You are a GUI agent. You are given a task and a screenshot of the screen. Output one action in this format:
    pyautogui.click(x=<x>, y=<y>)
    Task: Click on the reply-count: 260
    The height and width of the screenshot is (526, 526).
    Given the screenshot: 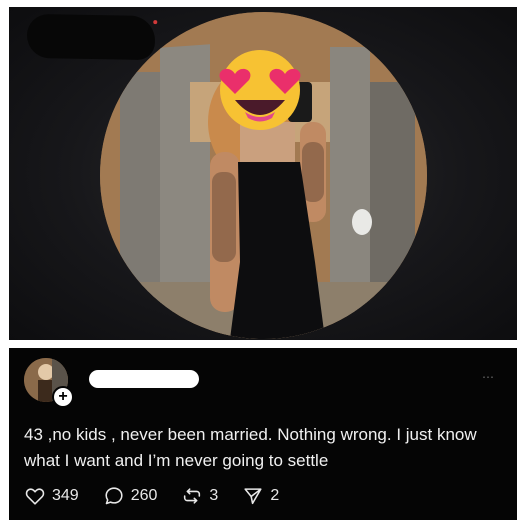 What is the action you would take?
    pyautogui.click(x=144, y=495)
    